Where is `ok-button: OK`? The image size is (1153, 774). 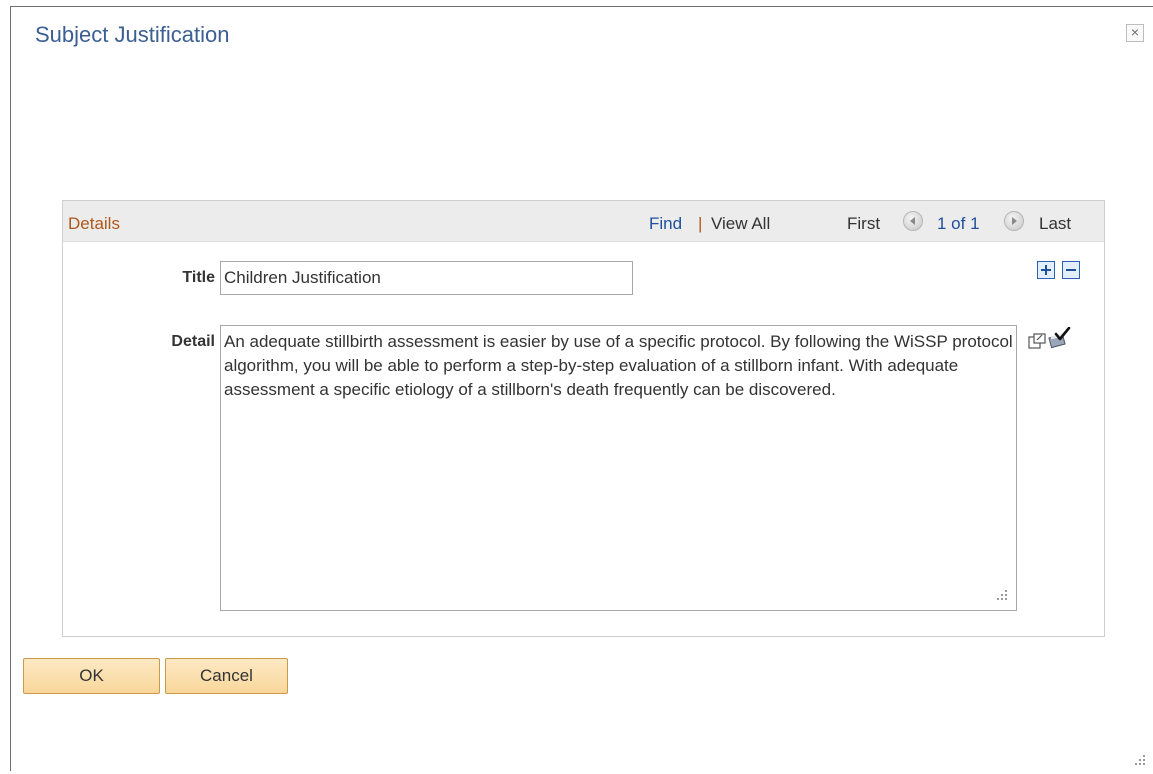 ok-button: OK is located at coordinates (91, 676).